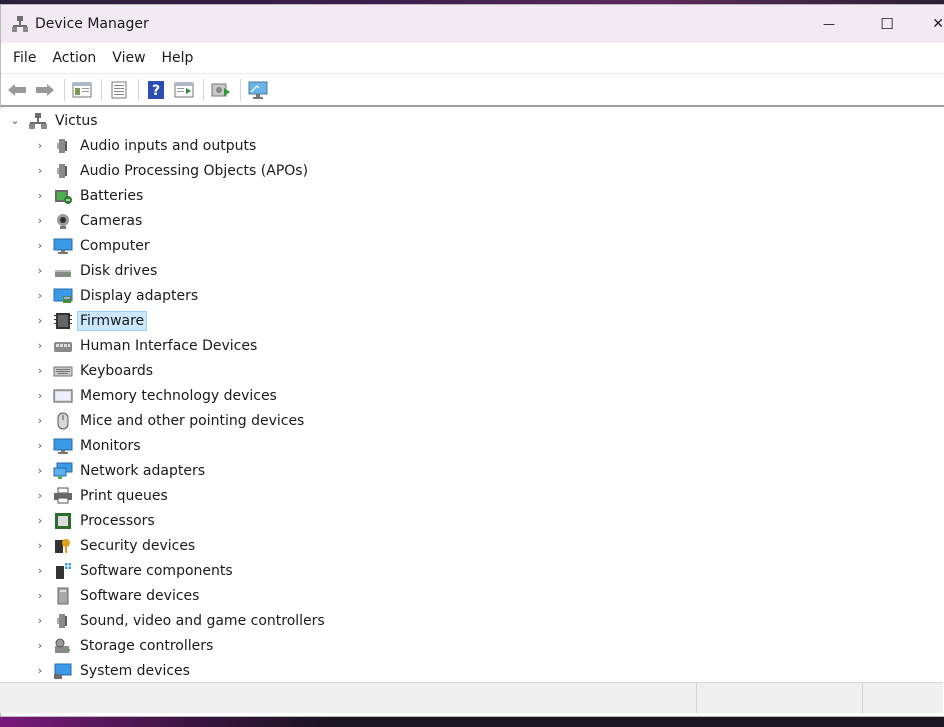  Describe the element at coordinates (348, 698) in the screenshot. I see `status-cell-main` at that location.